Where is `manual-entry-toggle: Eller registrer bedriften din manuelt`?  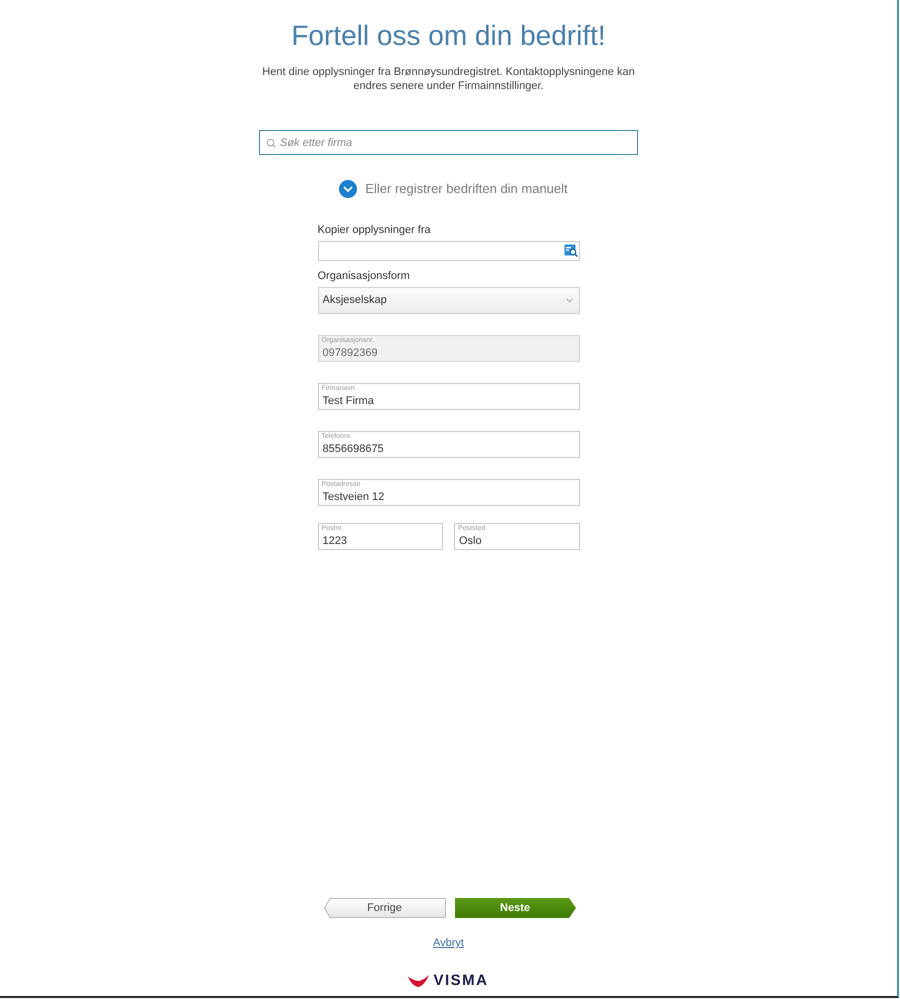
manual-entry-toggle: Eller registrer bedriften din manuelt is located at coordinates (453, 188).